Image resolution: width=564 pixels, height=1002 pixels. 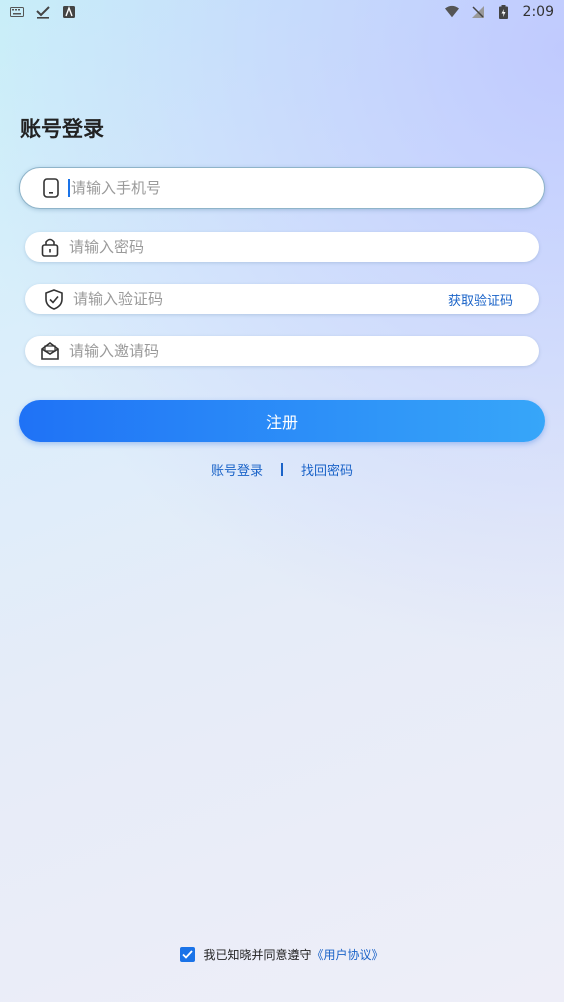 What do you see at coordinates (348, 954) in the screenshot?
I see `user-agreement-link: 《用户协议》` at bounding box center [348, 954].